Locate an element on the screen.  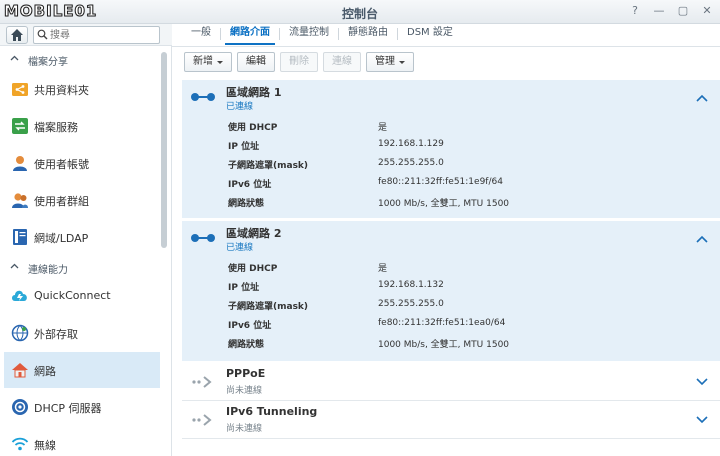
home-icon is located at coordinates (17, 35).